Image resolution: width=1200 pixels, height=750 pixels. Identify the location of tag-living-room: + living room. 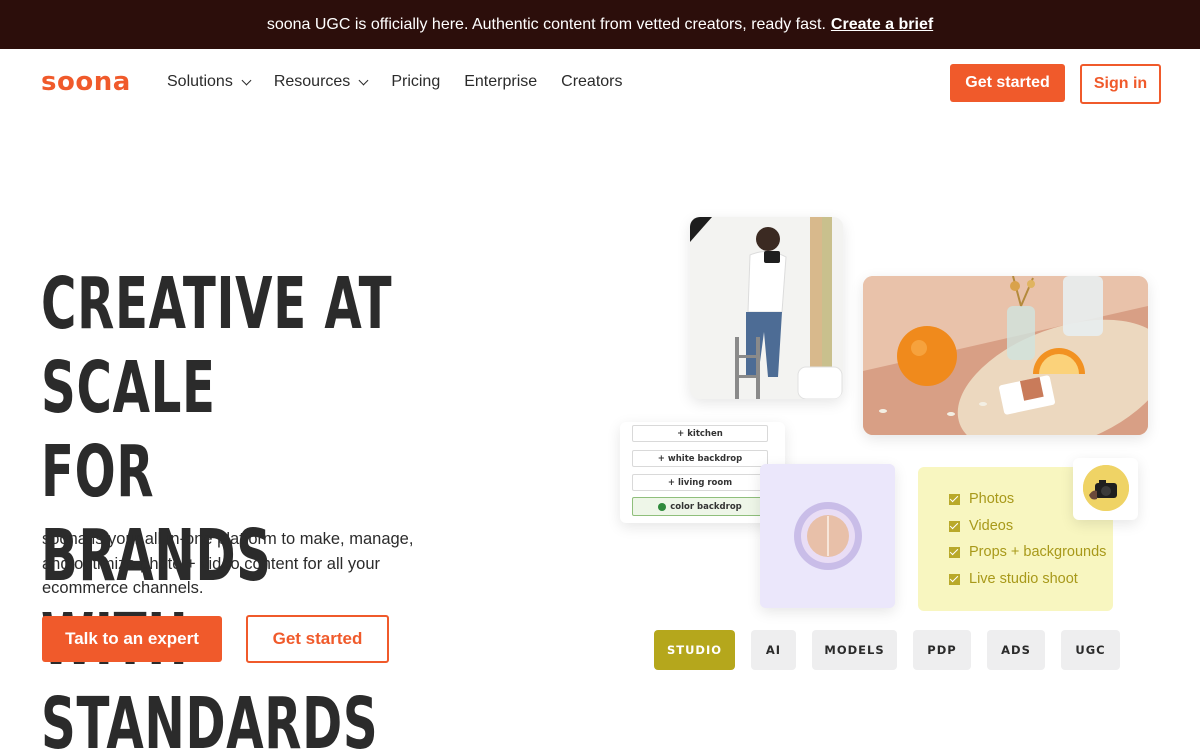
(700, 482).